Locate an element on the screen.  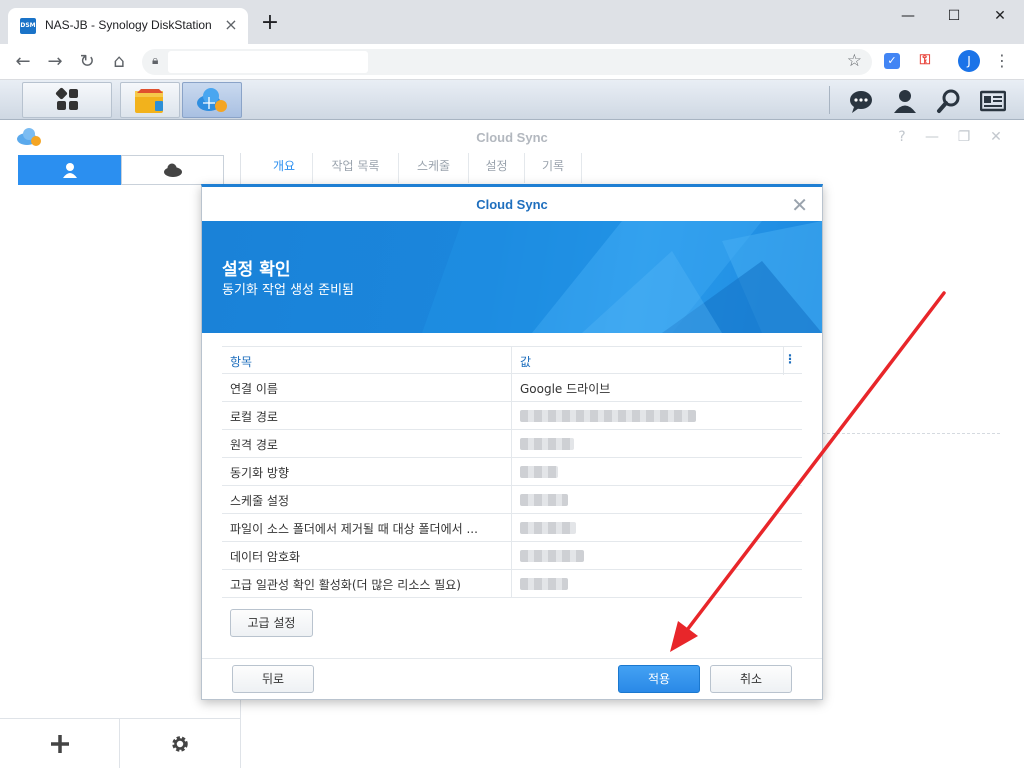
cloud-sync-icon is located at coordinates (212, 100).